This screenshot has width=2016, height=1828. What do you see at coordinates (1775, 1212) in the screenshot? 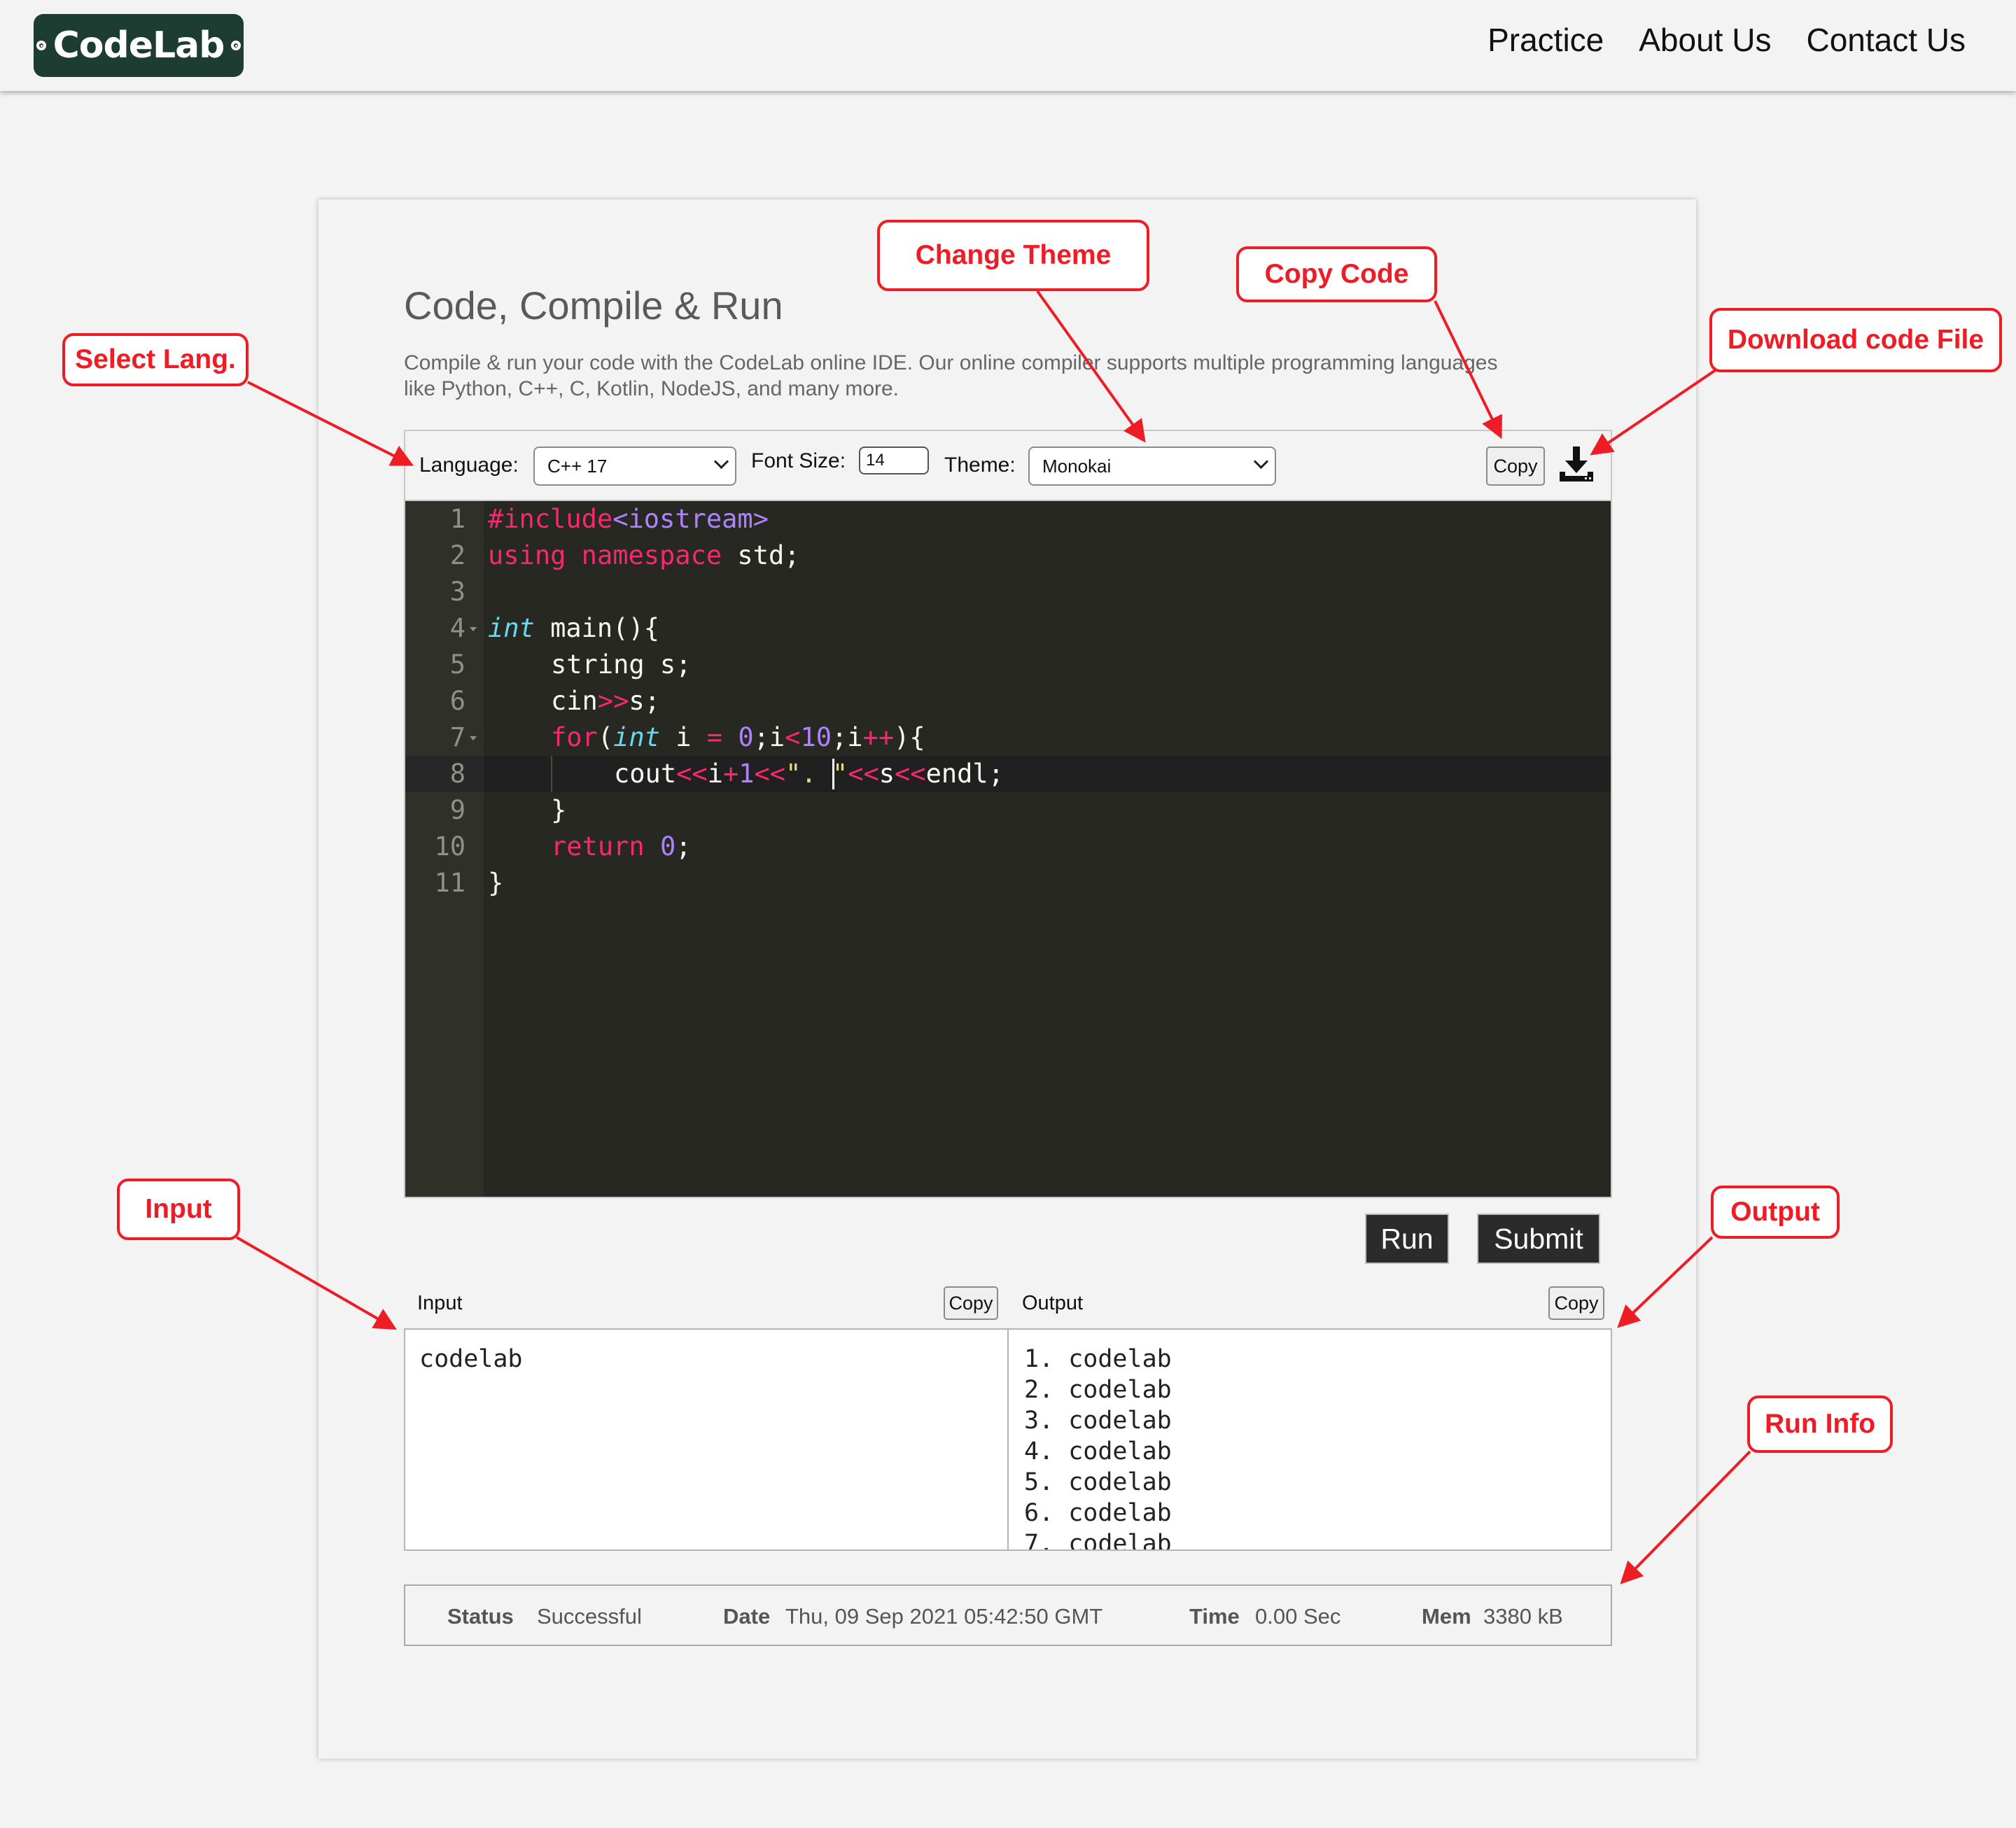
I see `callout-output: Output` at bounding box center [1775, 1212].